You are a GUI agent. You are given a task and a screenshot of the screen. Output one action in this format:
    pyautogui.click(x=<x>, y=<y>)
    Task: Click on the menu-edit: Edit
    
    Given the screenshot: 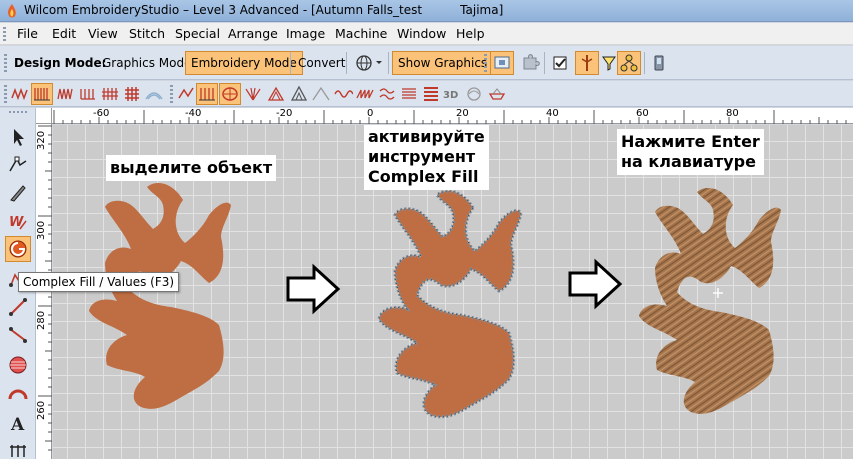 What is the action you would take?
    pyautogui.click(x=64, y=33)
    